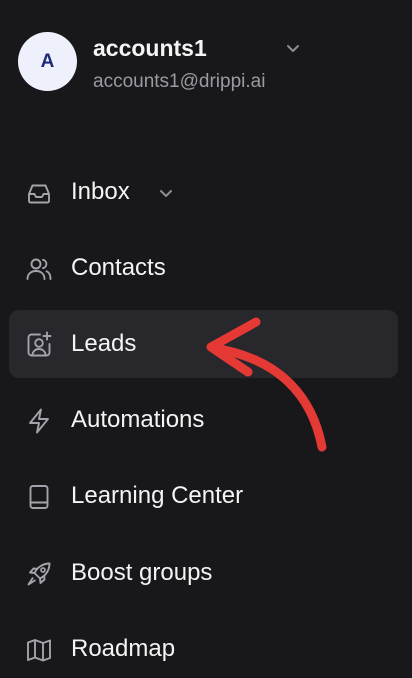 The image size is (412, 678). Describe the element at coordinates (100, 191) in the screenshot. I see `sidebar-item-label: Inbox` at that location.